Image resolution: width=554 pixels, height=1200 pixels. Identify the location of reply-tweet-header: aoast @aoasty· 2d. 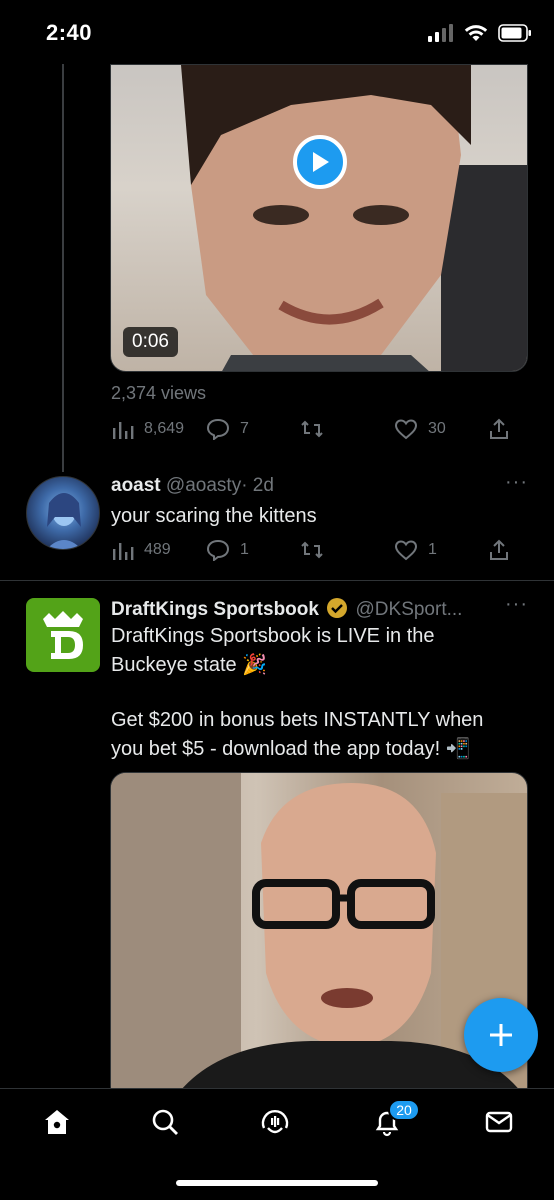
(192, 486).